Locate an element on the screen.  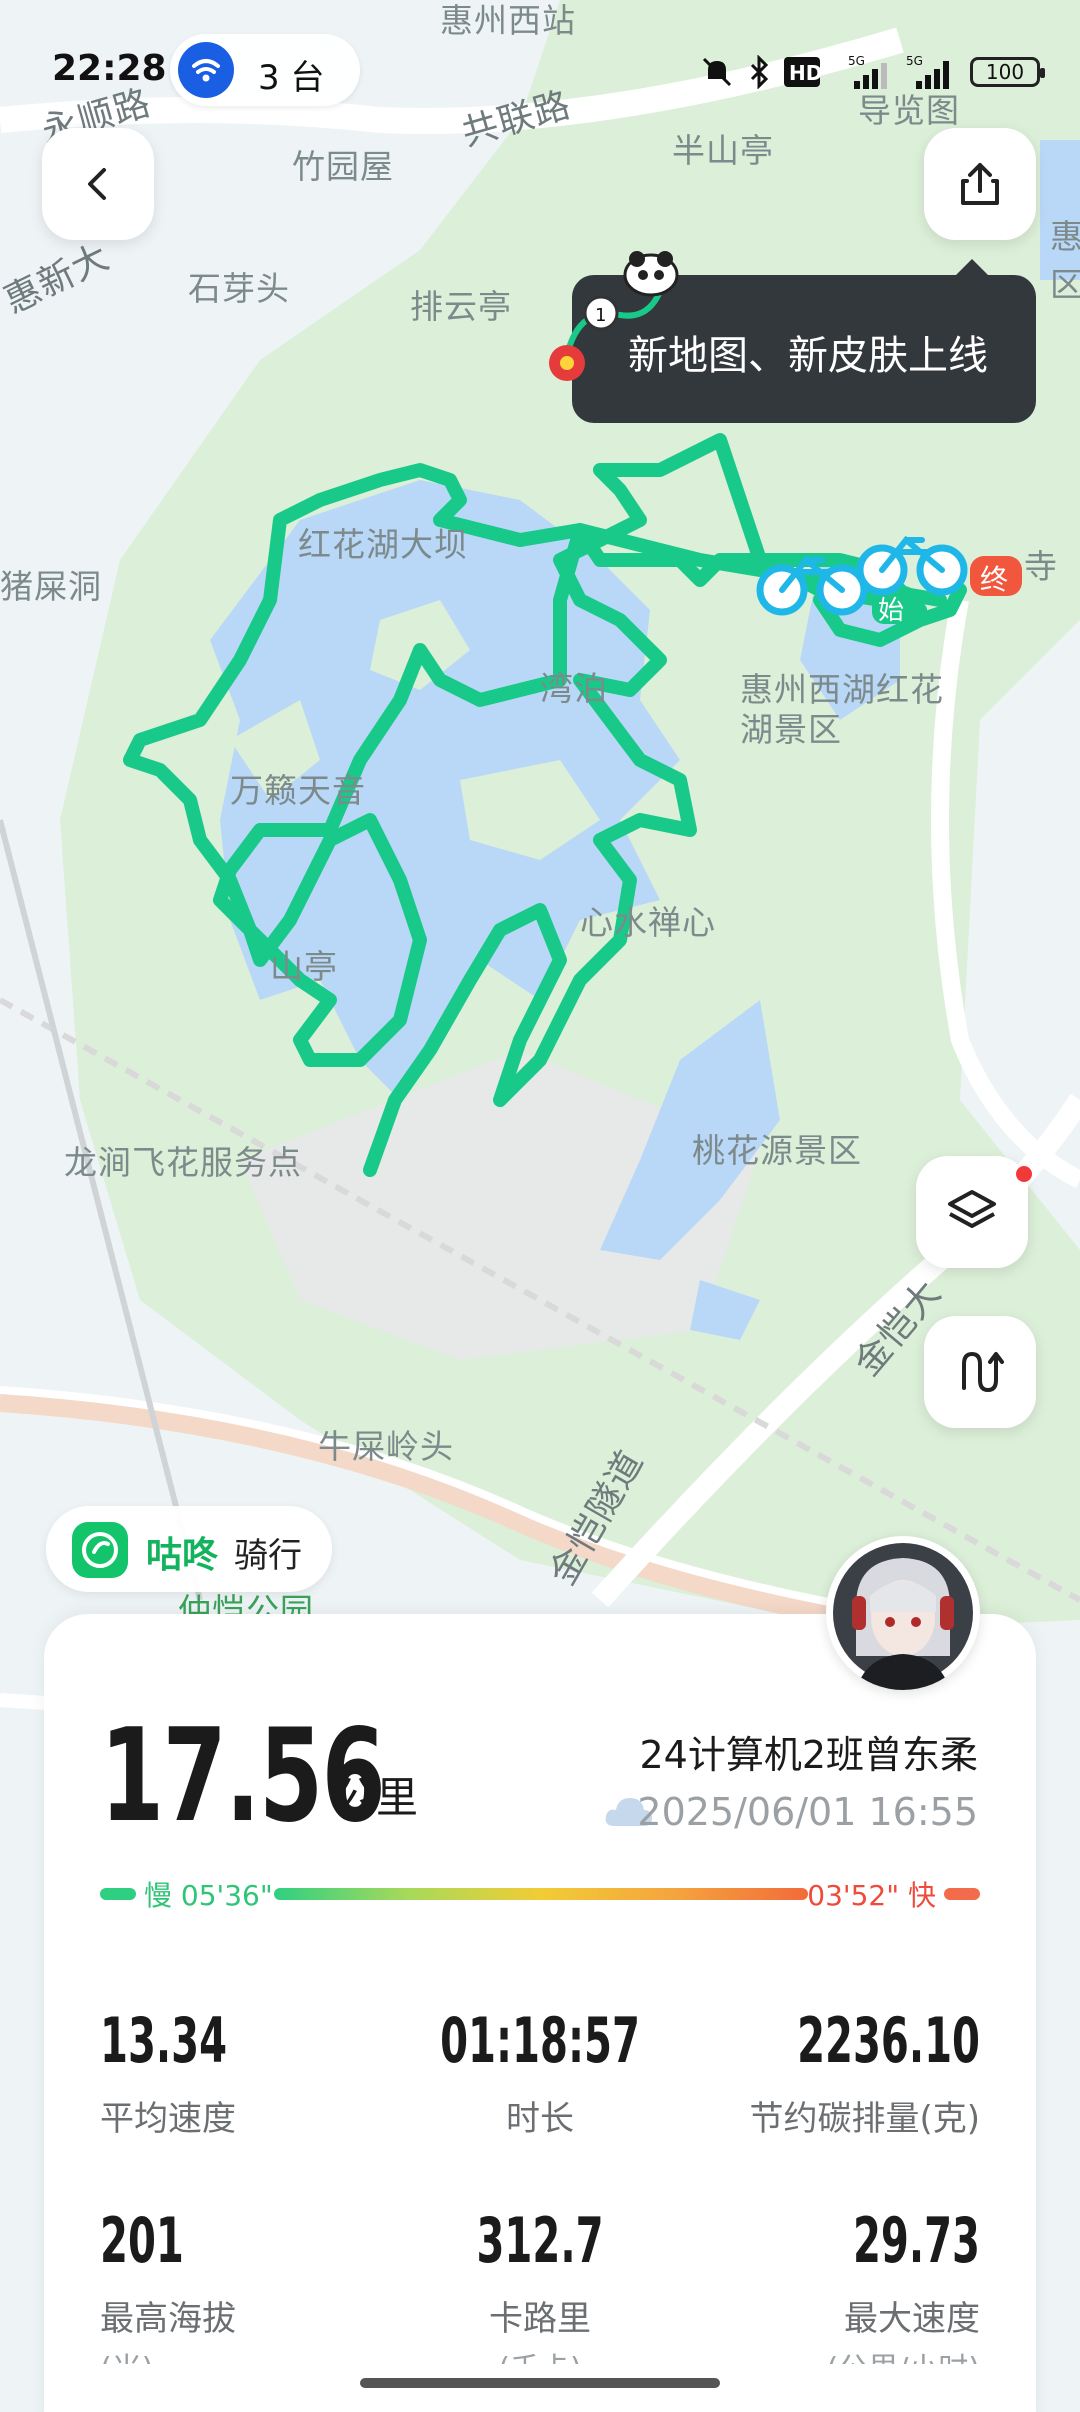
map-label: 红花湖大坝 is located at coordinates (383, 544).